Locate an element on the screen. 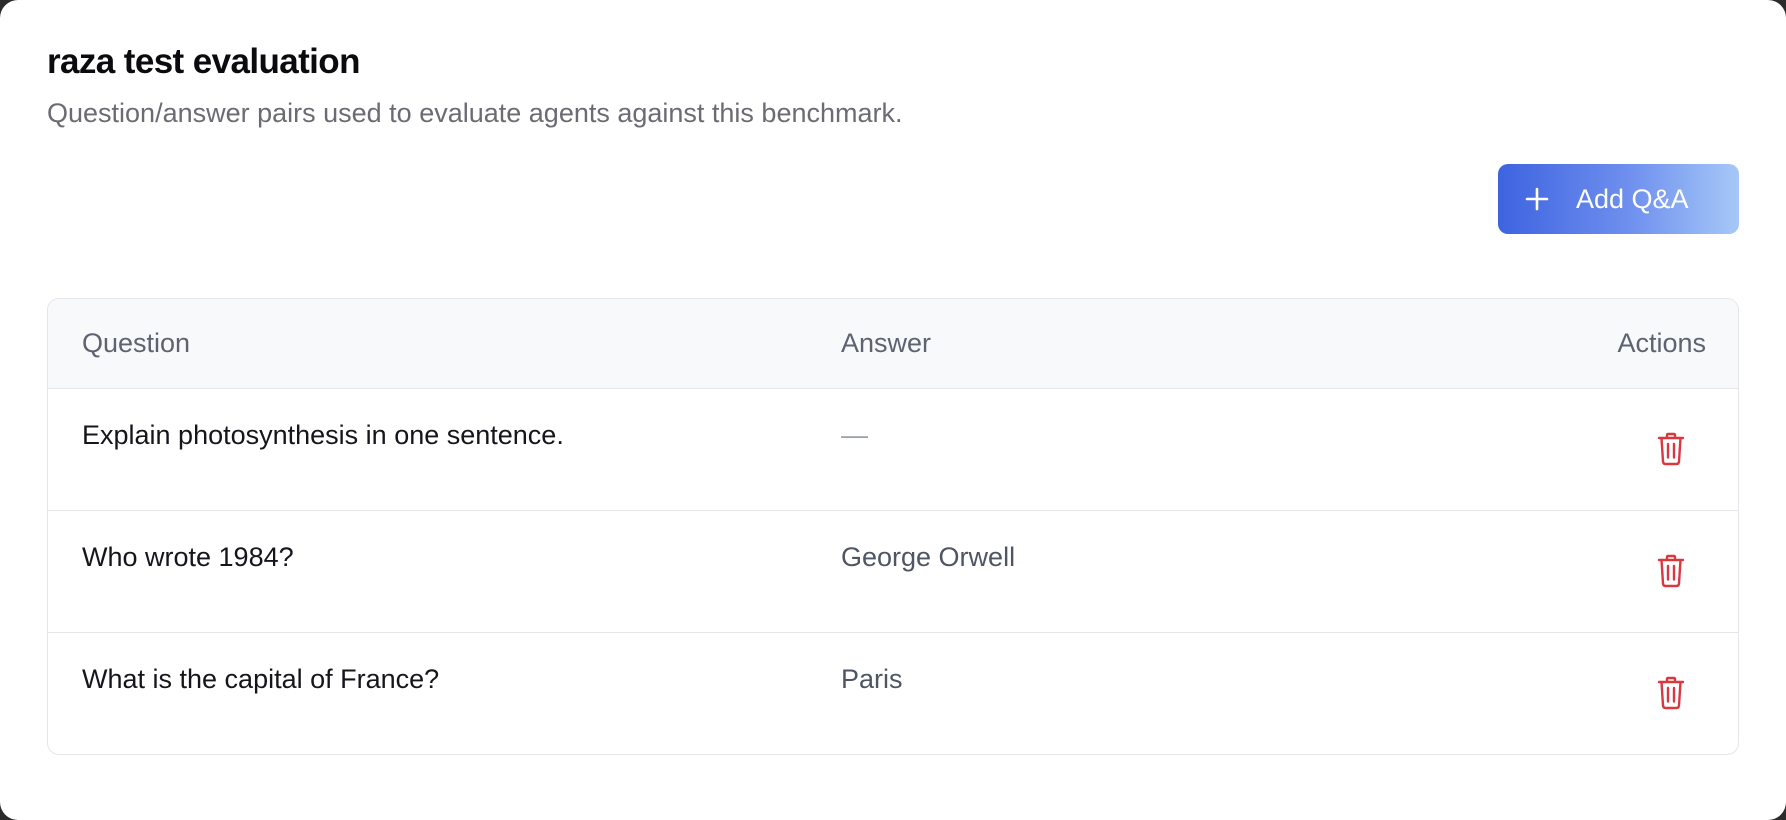  plus-icon is located at coordinates (1537, 199).